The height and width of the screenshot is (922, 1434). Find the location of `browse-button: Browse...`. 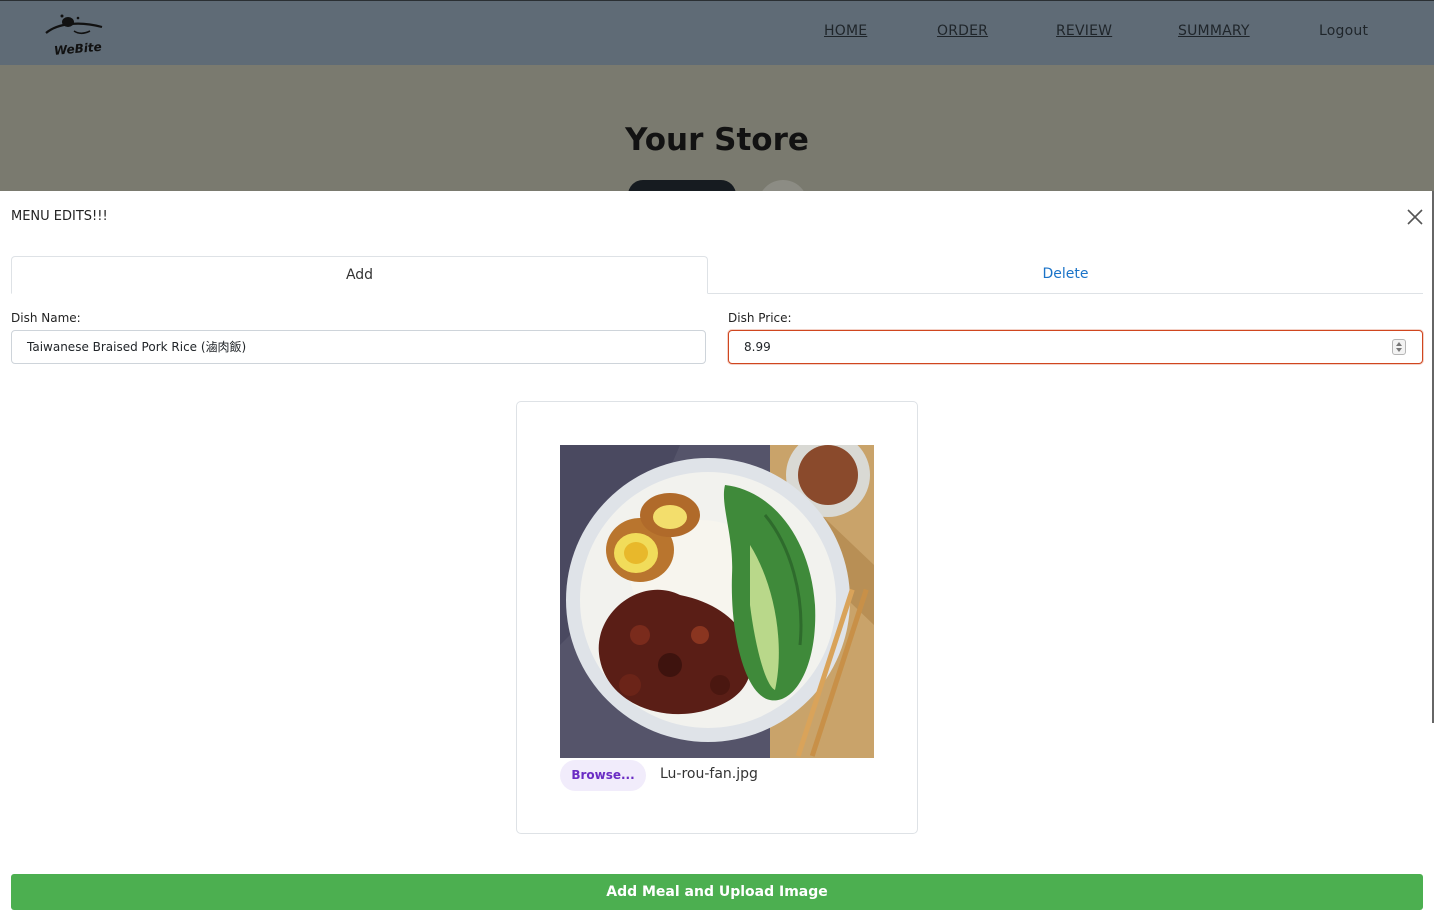

browse-button: Browse... is located at coordinates (603, 775).